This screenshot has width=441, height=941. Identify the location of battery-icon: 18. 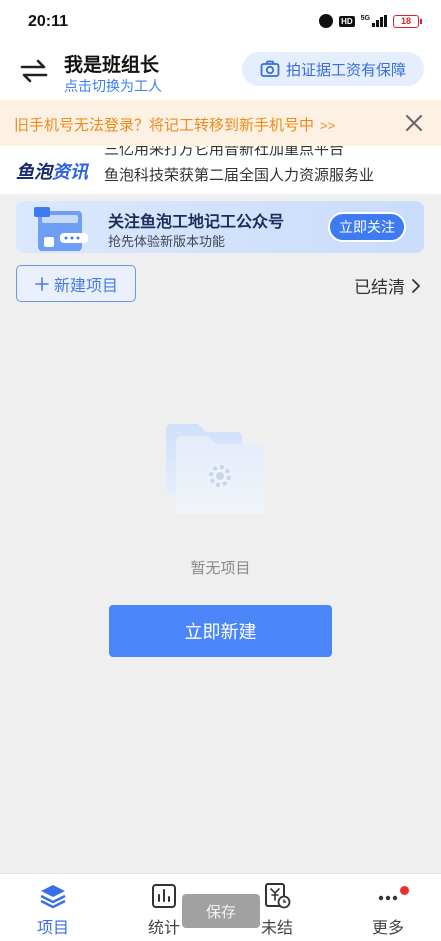
(407, 21).